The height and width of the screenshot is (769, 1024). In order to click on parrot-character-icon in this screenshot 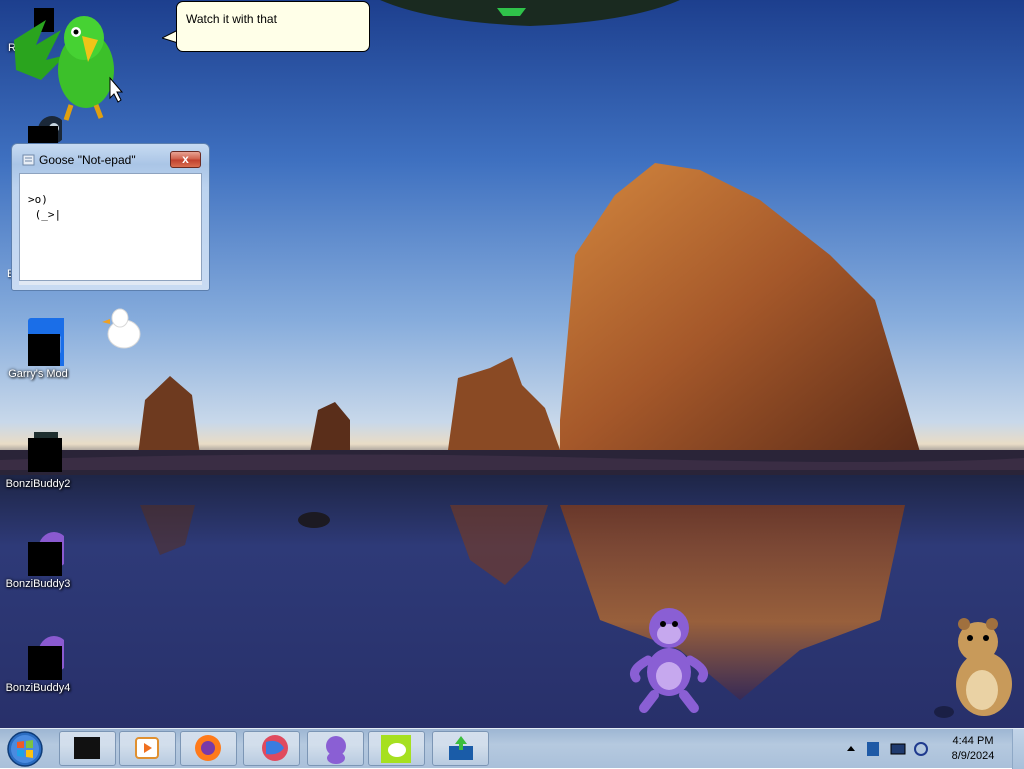, I will do `click(71, 62)`.